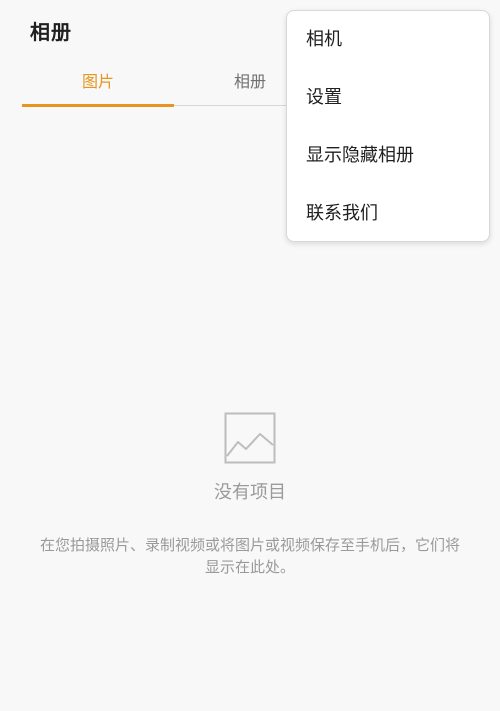 The image size is (500, 711). I want to click on menu-item-show-hidden-albums: 显示隐藏相册, so click(388, 156).